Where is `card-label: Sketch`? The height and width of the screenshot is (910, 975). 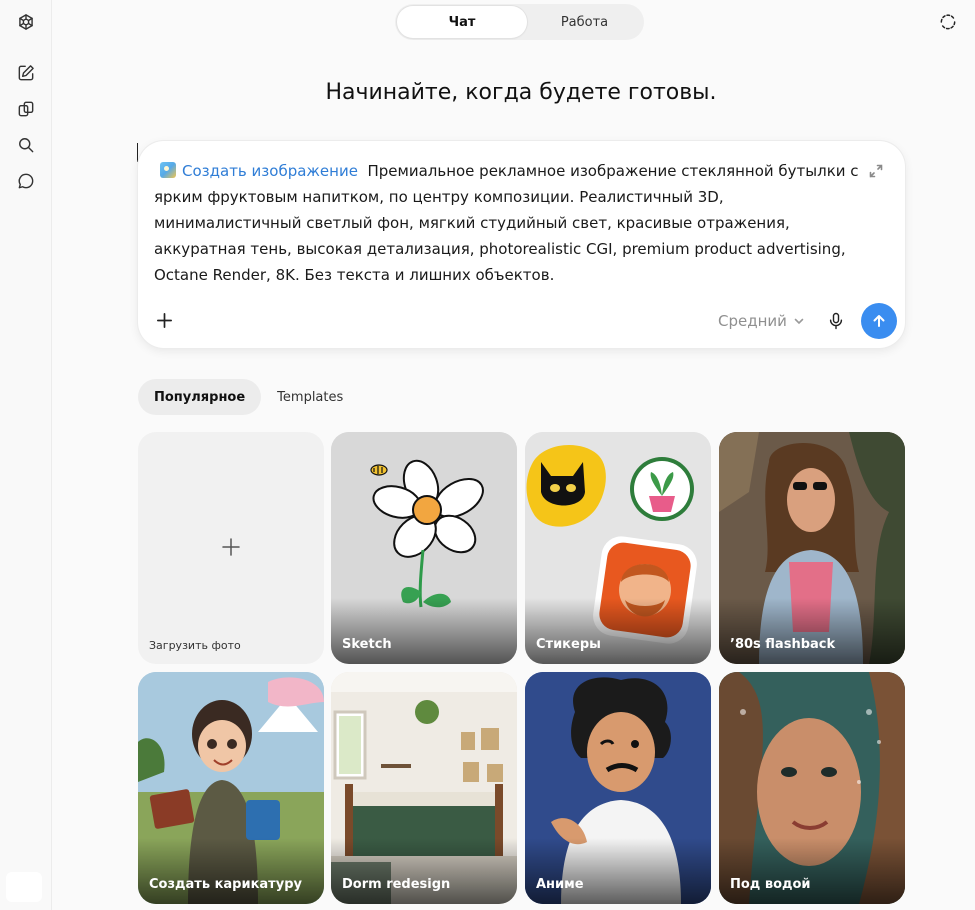 card-label: Sketch is located at coordinates (367, 644).